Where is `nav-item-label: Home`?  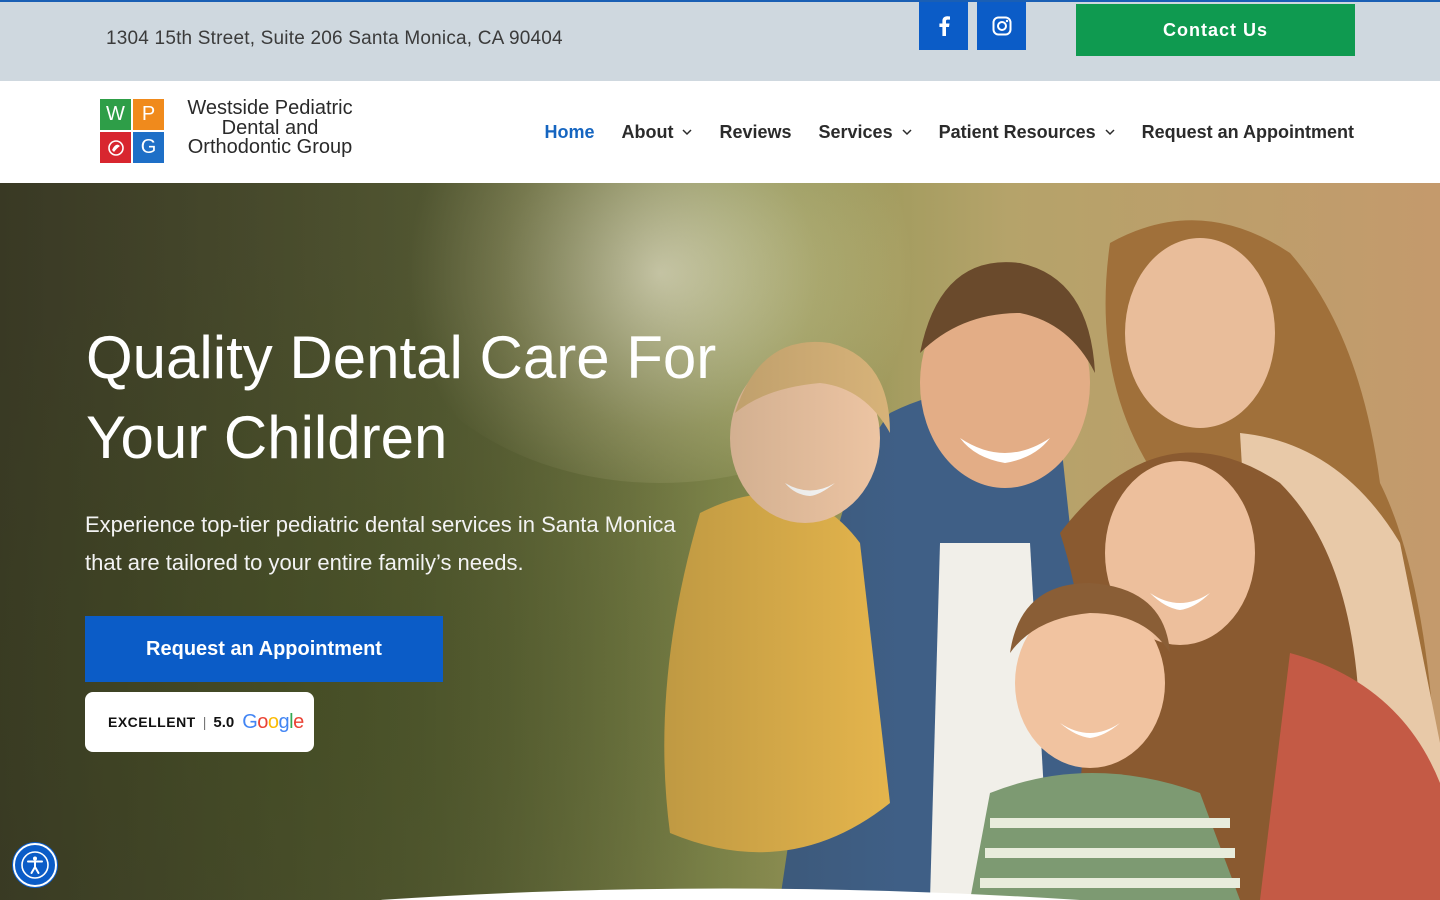 nav-item-label: Home is located at coordinates (569, 131).